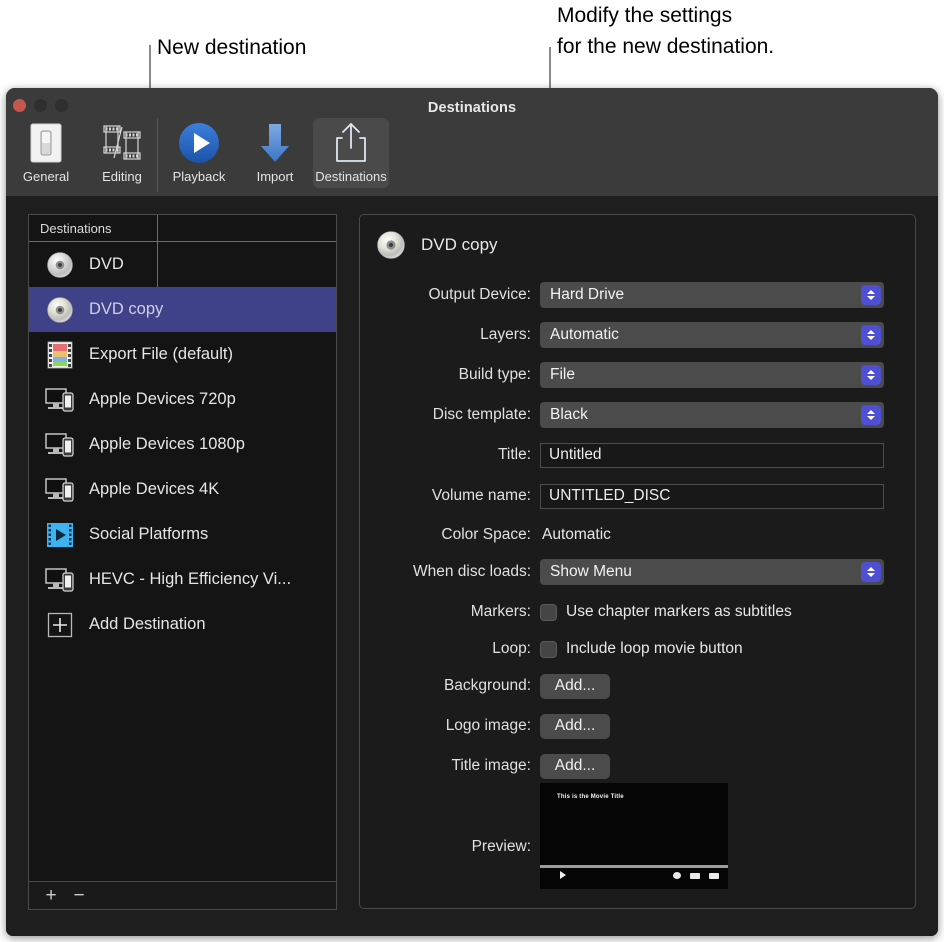 This screenshot has width=944, height=942. I want to click on add-destination-button: +, so click(51, 896).